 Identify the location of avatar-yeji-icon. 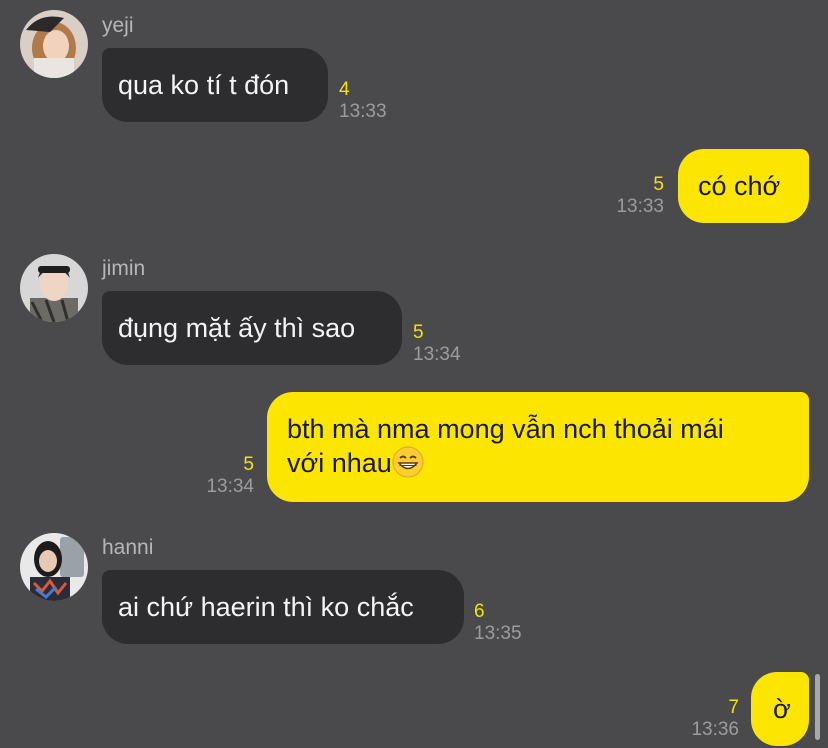
(54, 44).